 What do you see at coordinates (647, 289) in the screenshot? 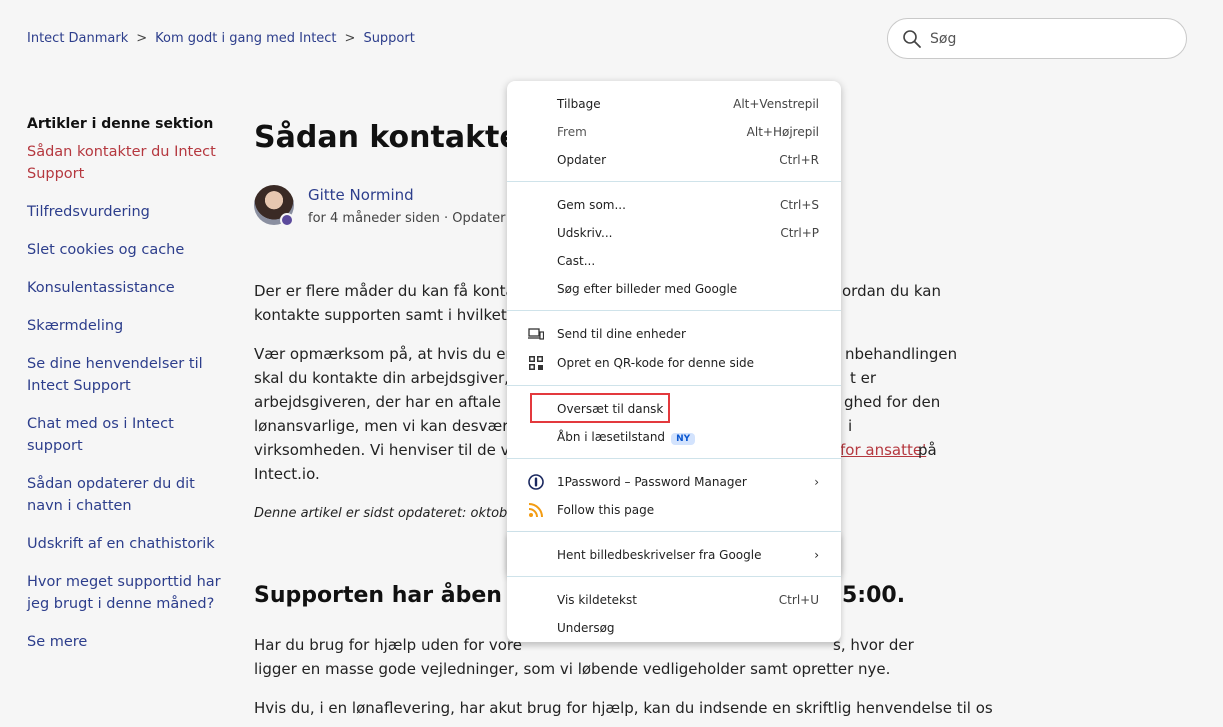
I see `menu-label: Søg efter billeder med Google` at bounding box center [647, 289].